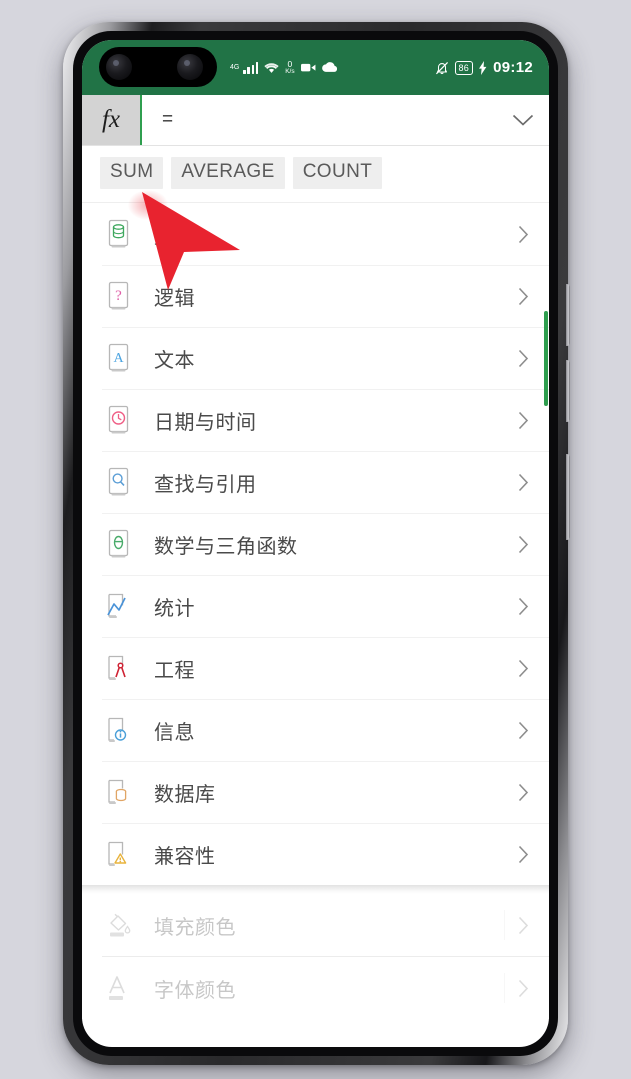 The image size is (631, 1079). Describe the element at coordinates (315, 925) in the screenshot. I see `format-row-fill-color: 填充颜色` at that location.